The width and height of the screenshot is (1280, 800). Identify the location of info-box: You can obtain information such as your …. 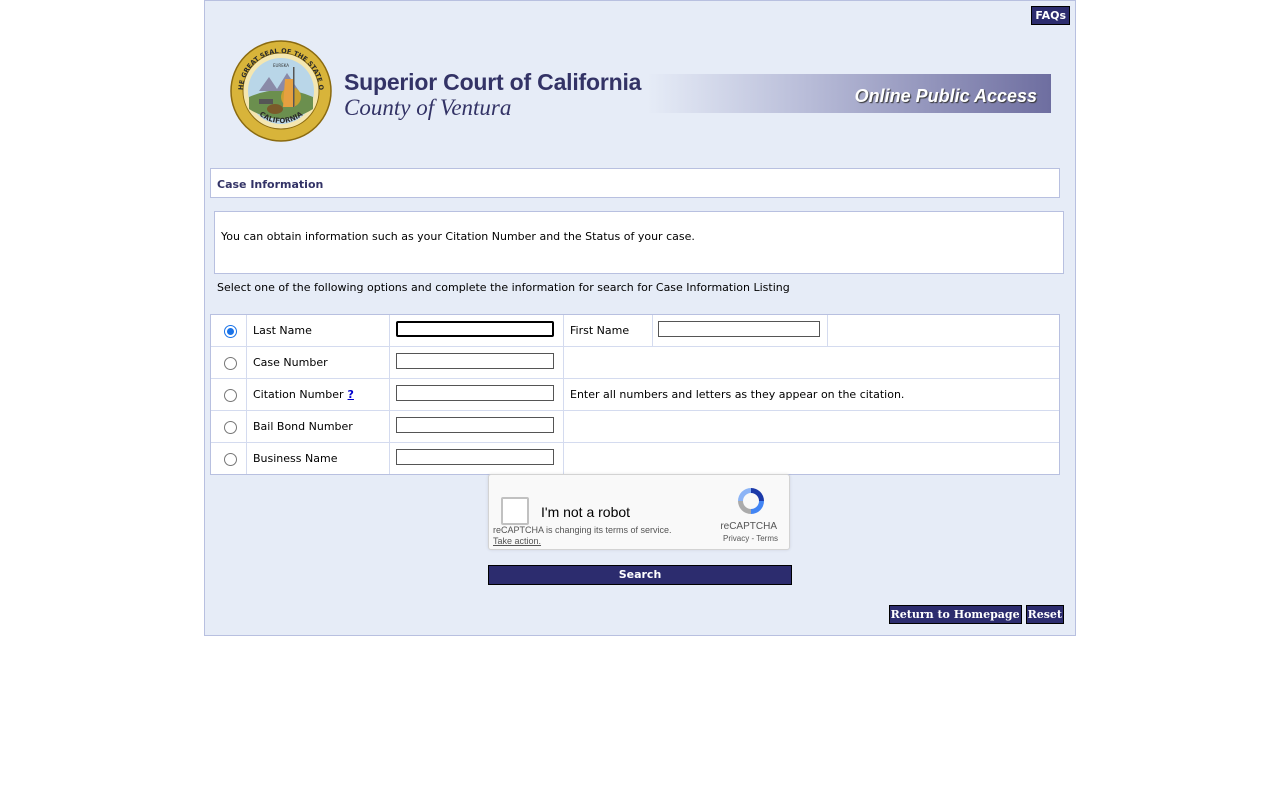
(639, 242).